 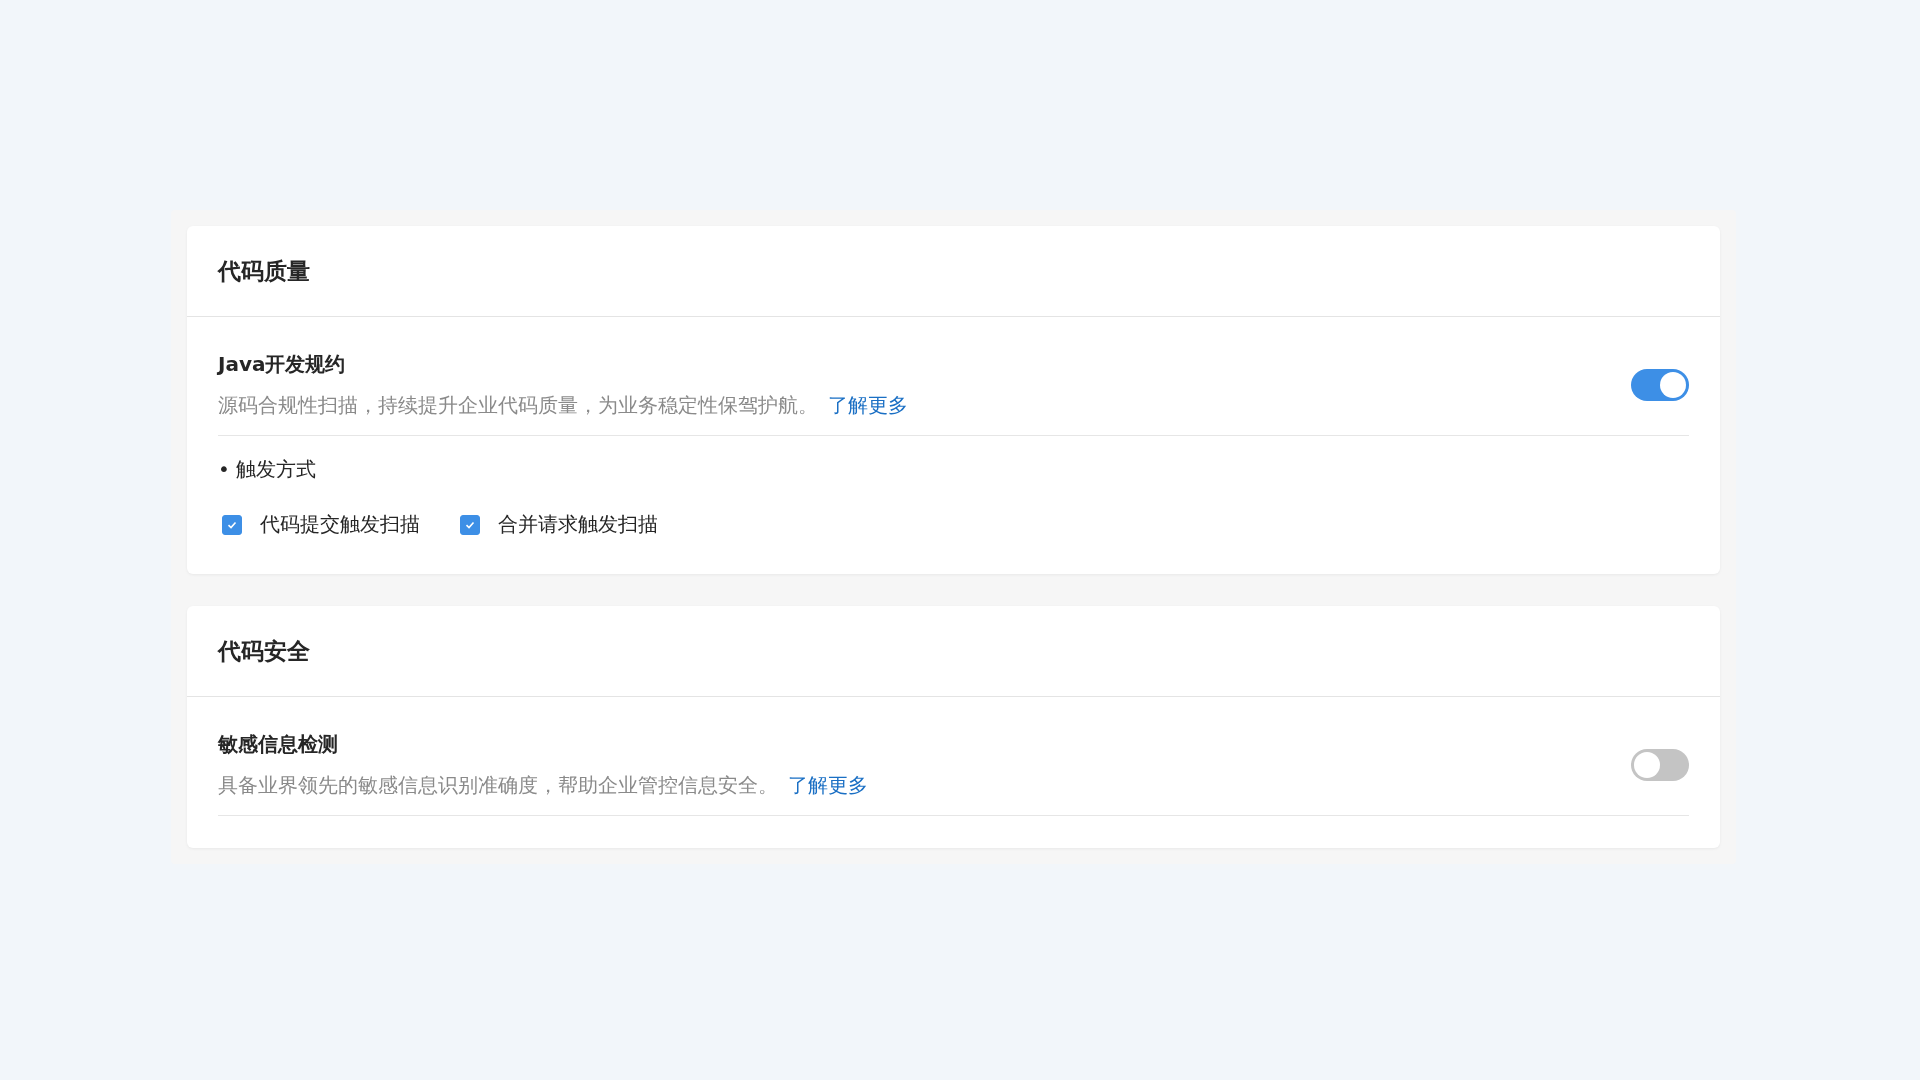 What do you see at coordinates (340, 524) in the screenshot?
I see `checkbox-label: 代码提交触发扫描` at bounding box center [340, 524].